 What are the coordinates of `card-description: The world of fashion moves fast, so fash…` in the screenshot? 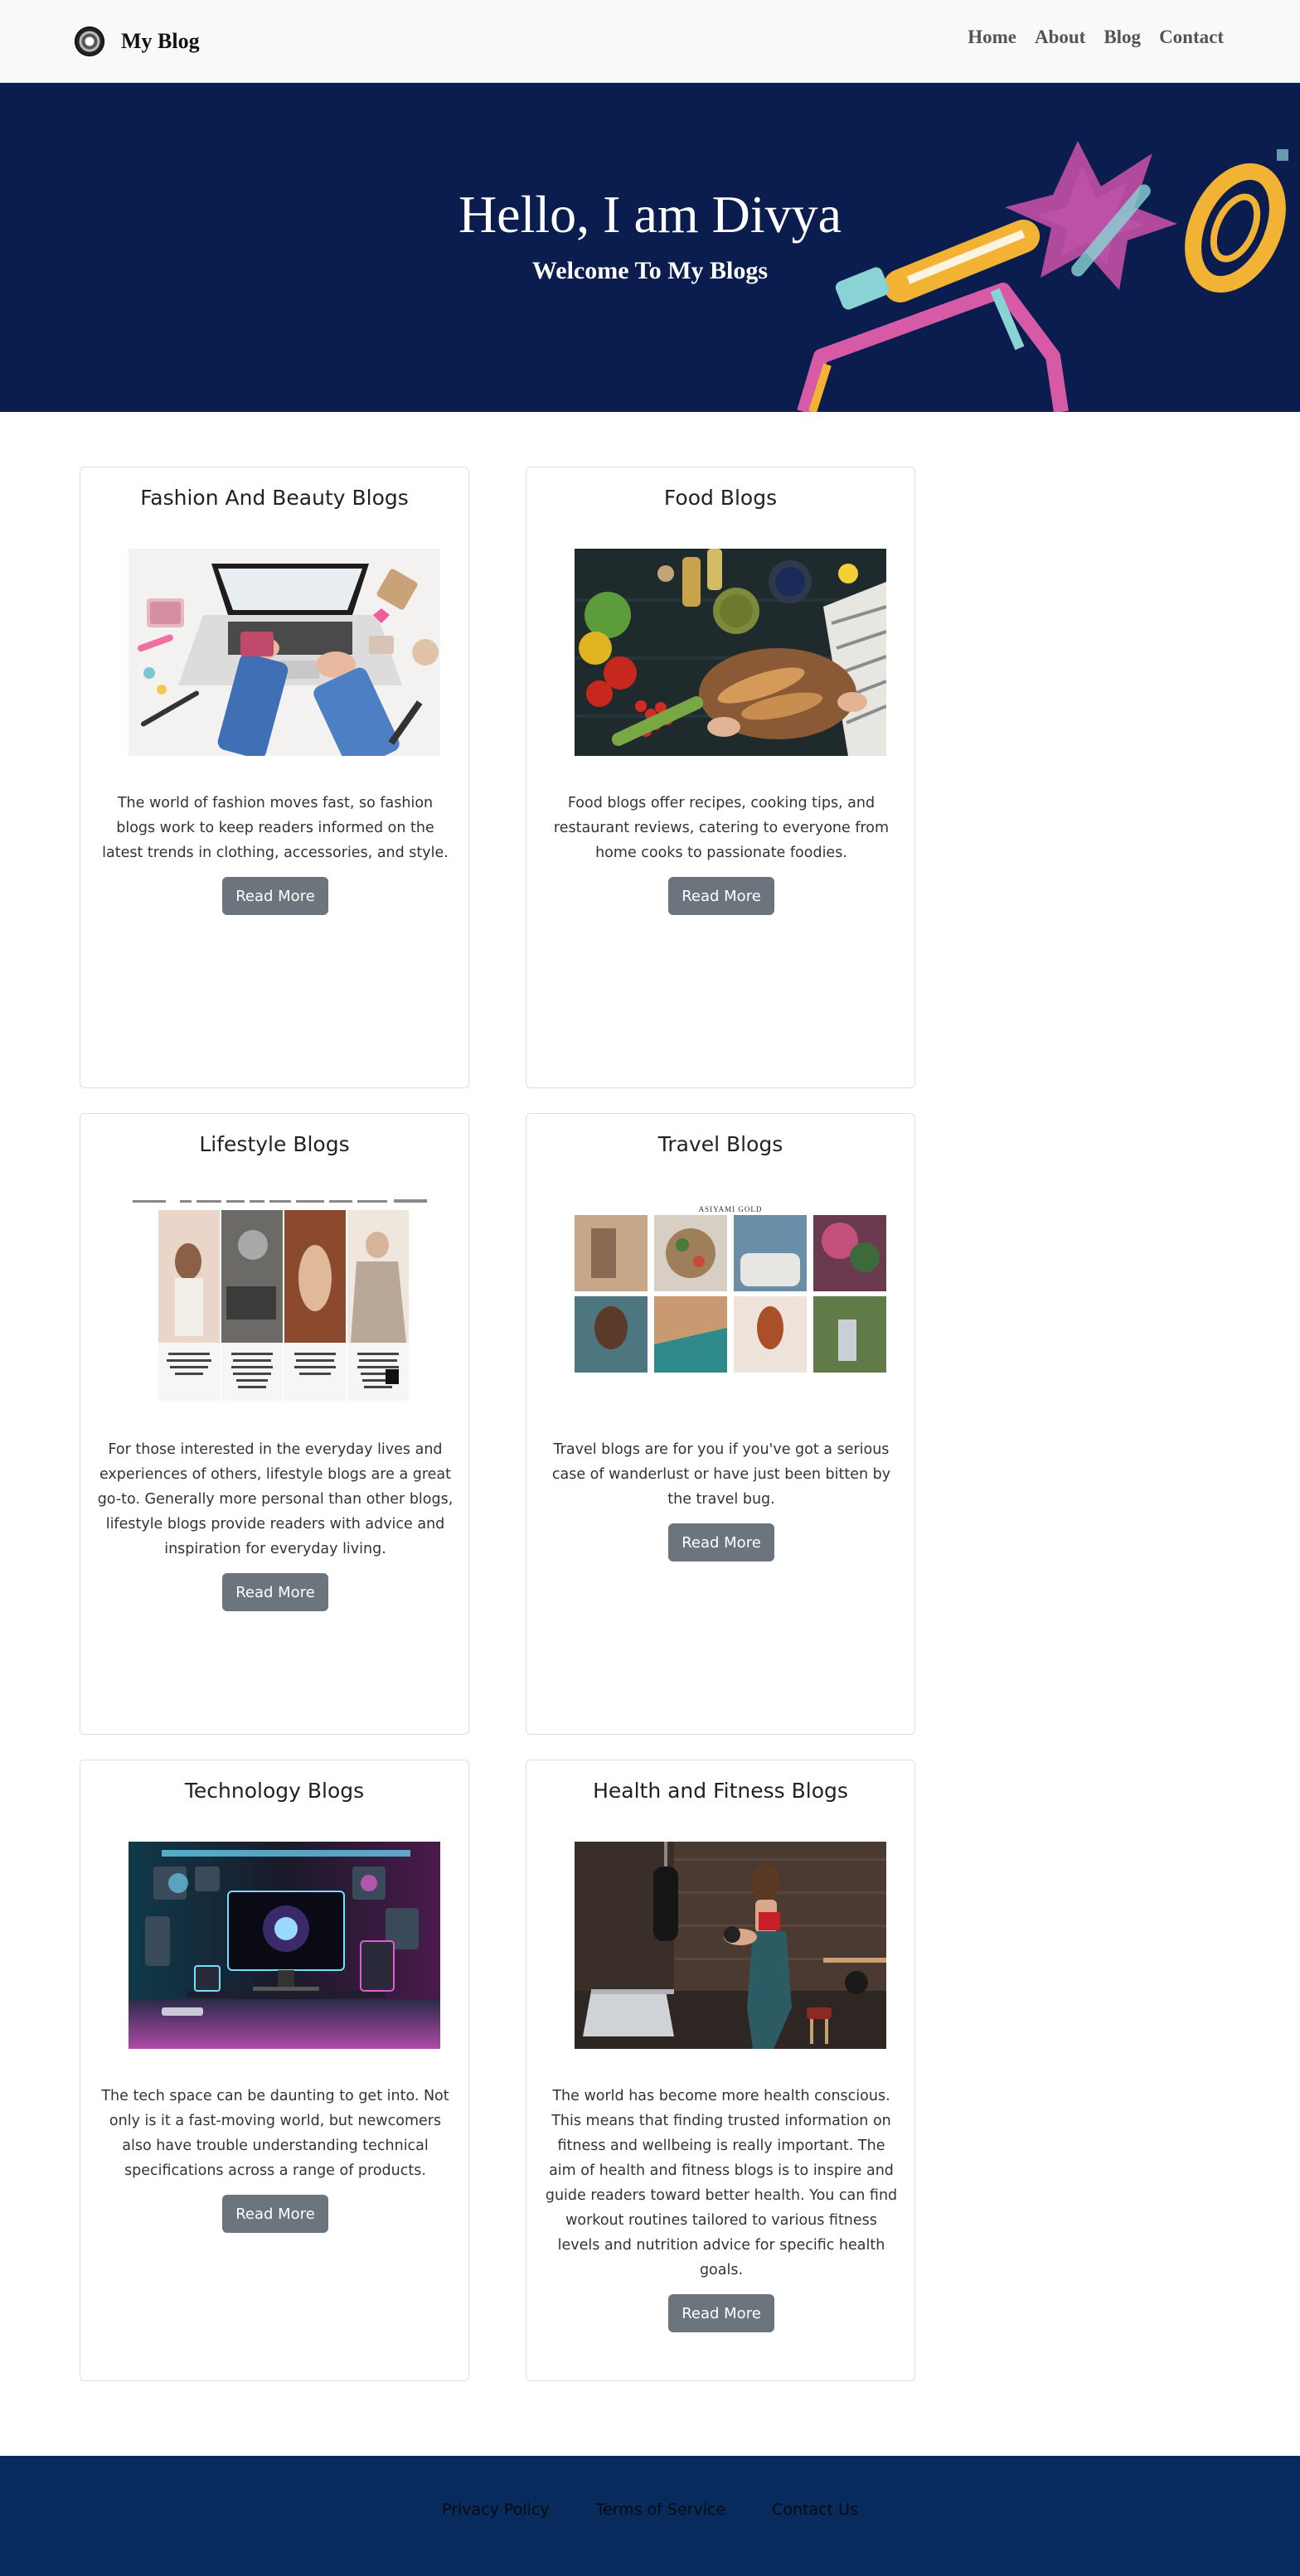 It's located at (275, 853).